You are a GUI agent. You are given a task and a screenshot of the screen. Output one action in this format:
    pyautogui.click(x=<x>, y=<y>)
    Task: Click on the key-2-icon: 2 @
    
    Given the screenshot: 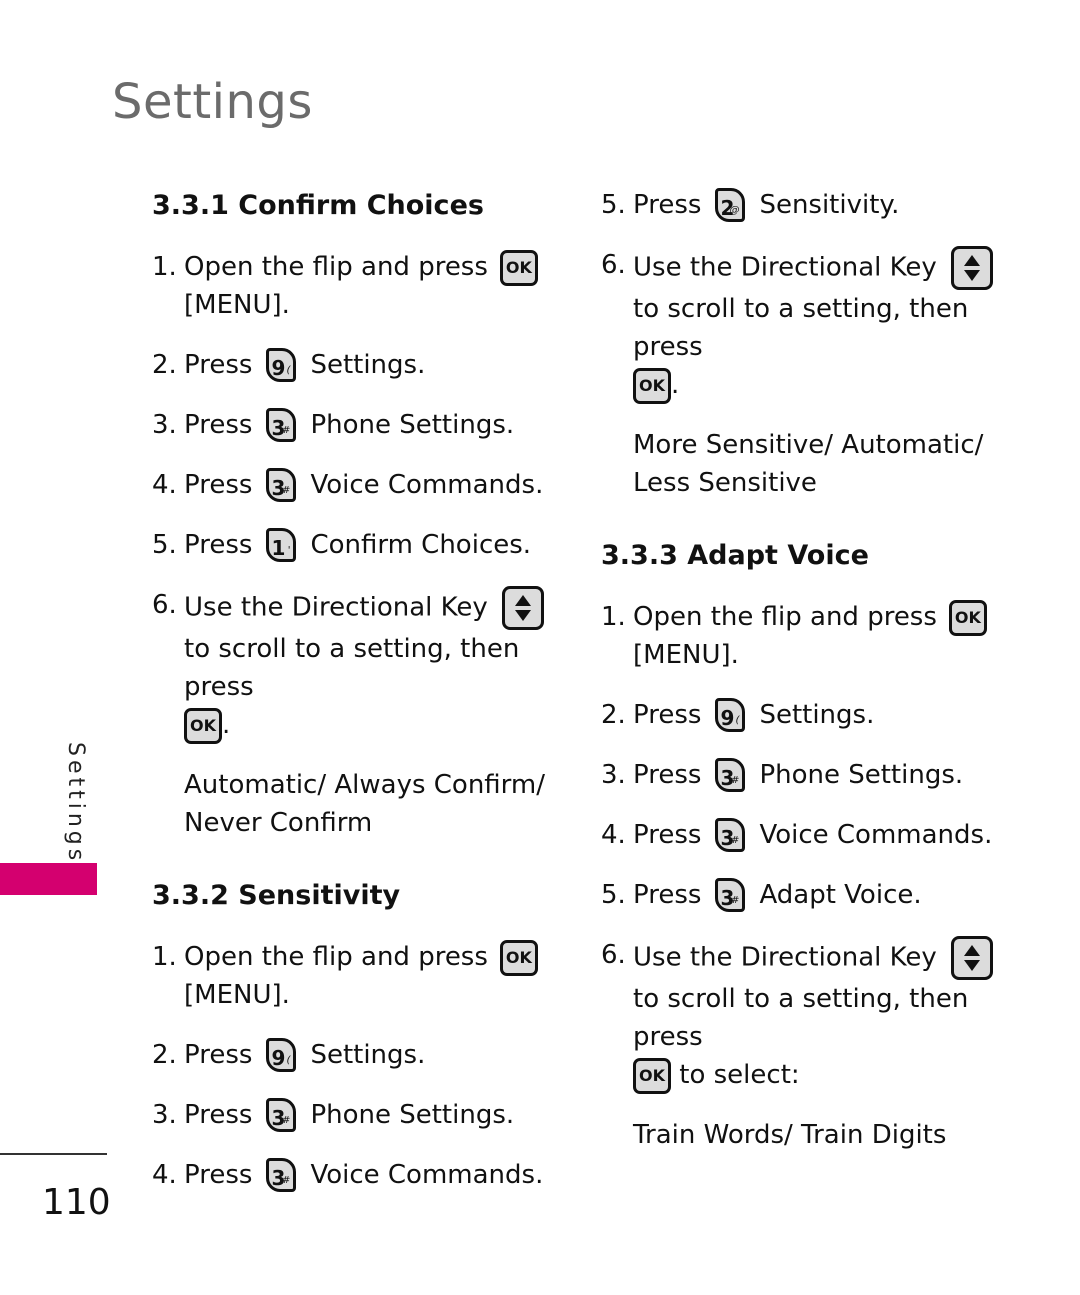 What is the action you would take?
    pyautogui.click(x=730, y=205)
    